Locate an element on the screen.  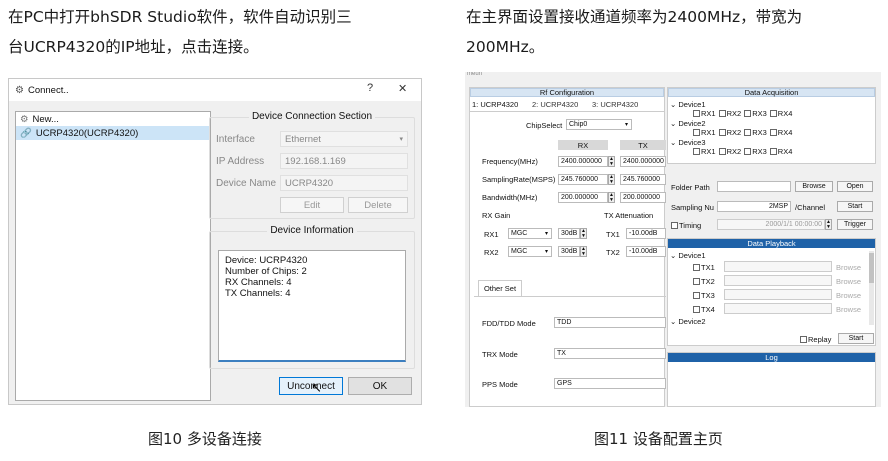
acq-device1: ⌄ Device1 is located at coordinates (688, 104).